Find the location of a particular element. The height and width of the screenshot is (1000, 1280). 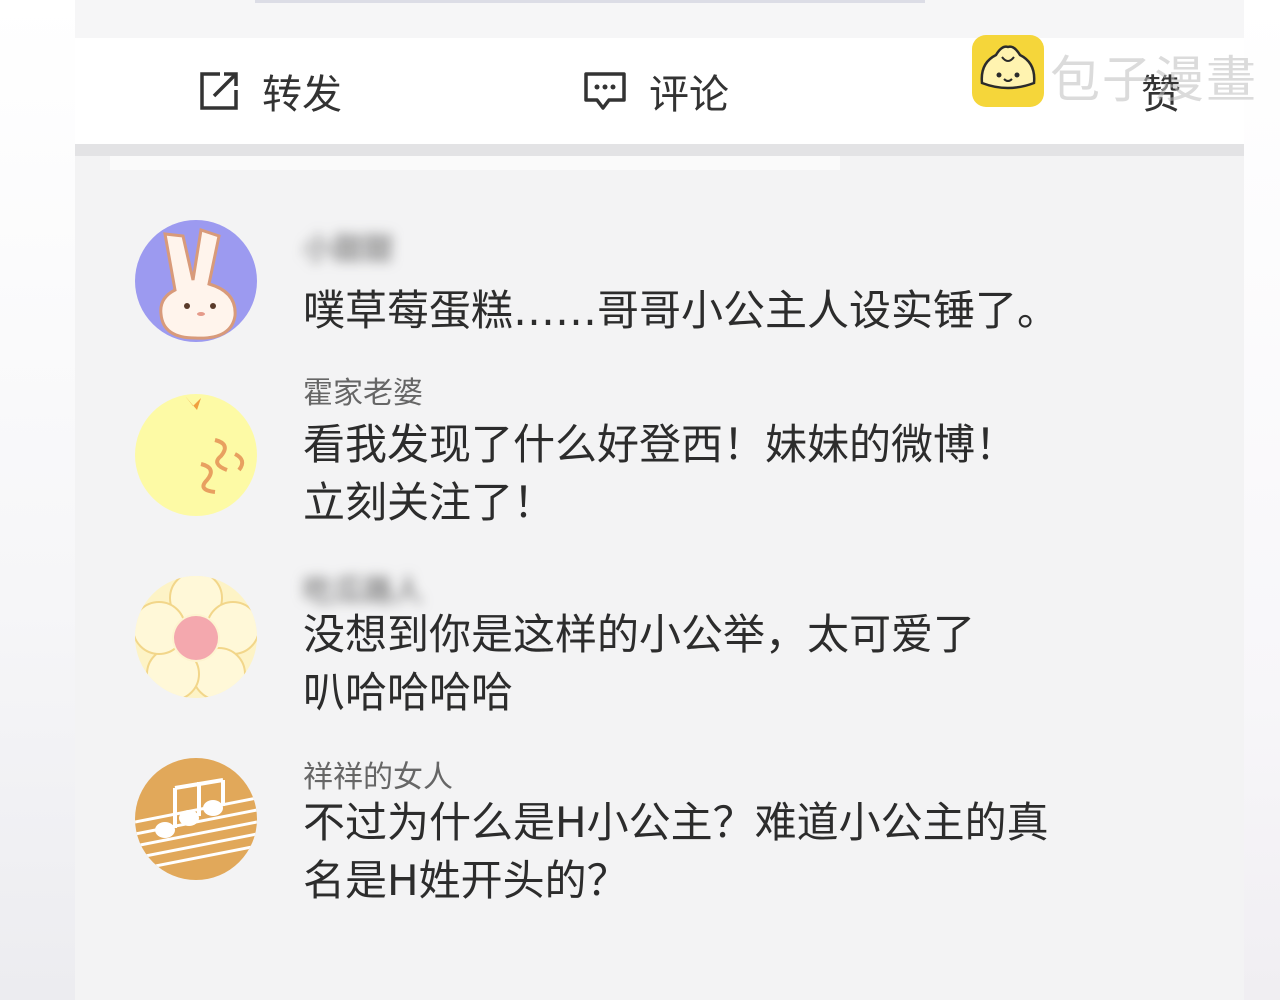

comment-line: 名是H姓开头的？ is located at coordinates (466, 880).